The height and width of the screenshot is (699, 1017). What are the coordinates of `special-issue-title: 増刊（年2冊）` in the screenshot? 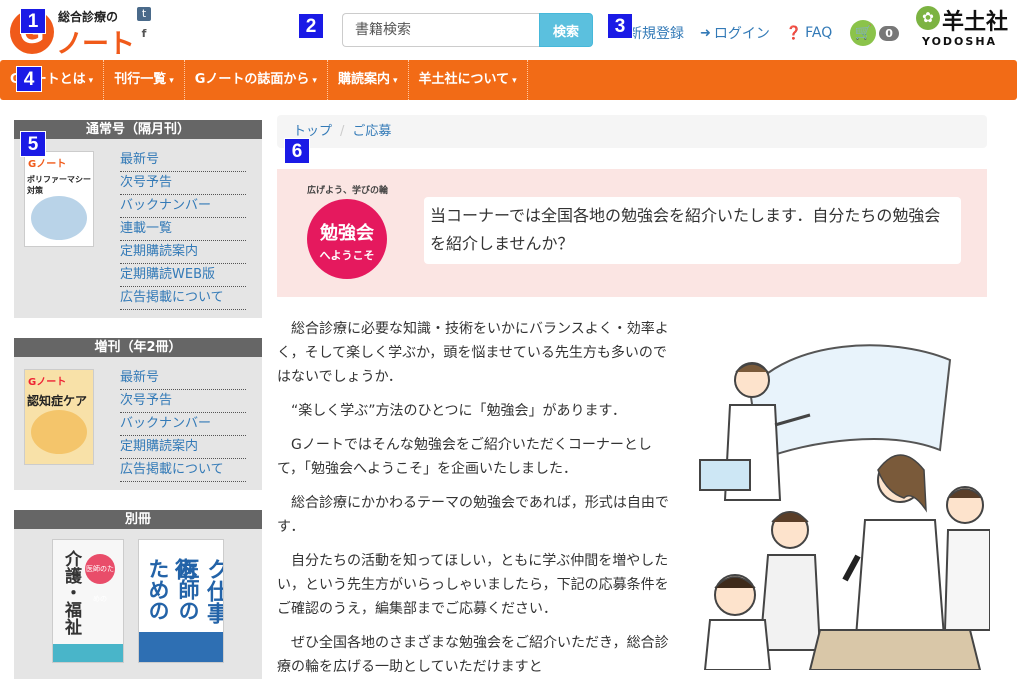 It's located at (138, 347).